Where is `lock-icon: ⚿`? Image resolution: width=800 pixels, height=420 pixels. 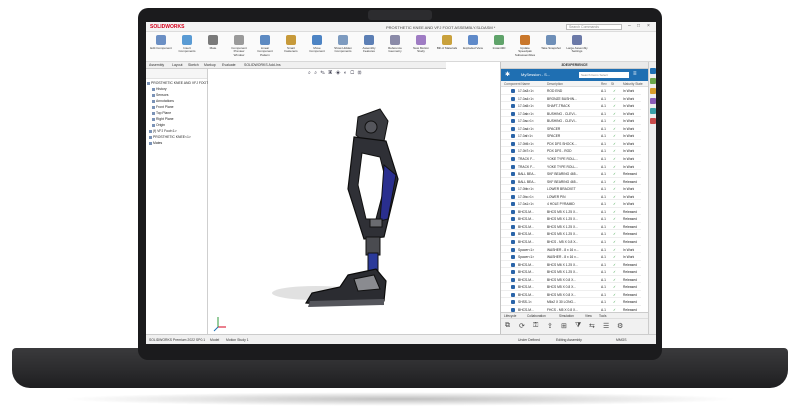 lock-icon: ⚿ is located at coordinates (535, 326).